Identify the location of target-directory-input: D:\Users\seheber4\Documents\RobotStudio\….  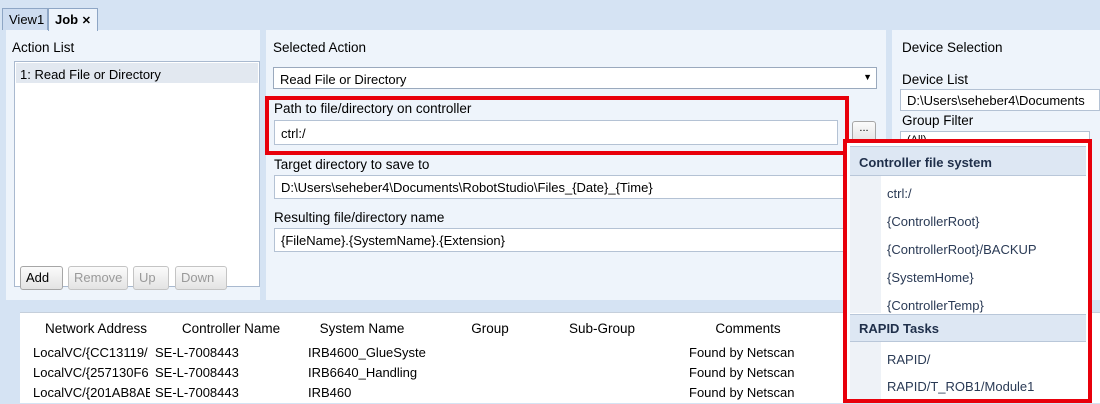
(574, 187).